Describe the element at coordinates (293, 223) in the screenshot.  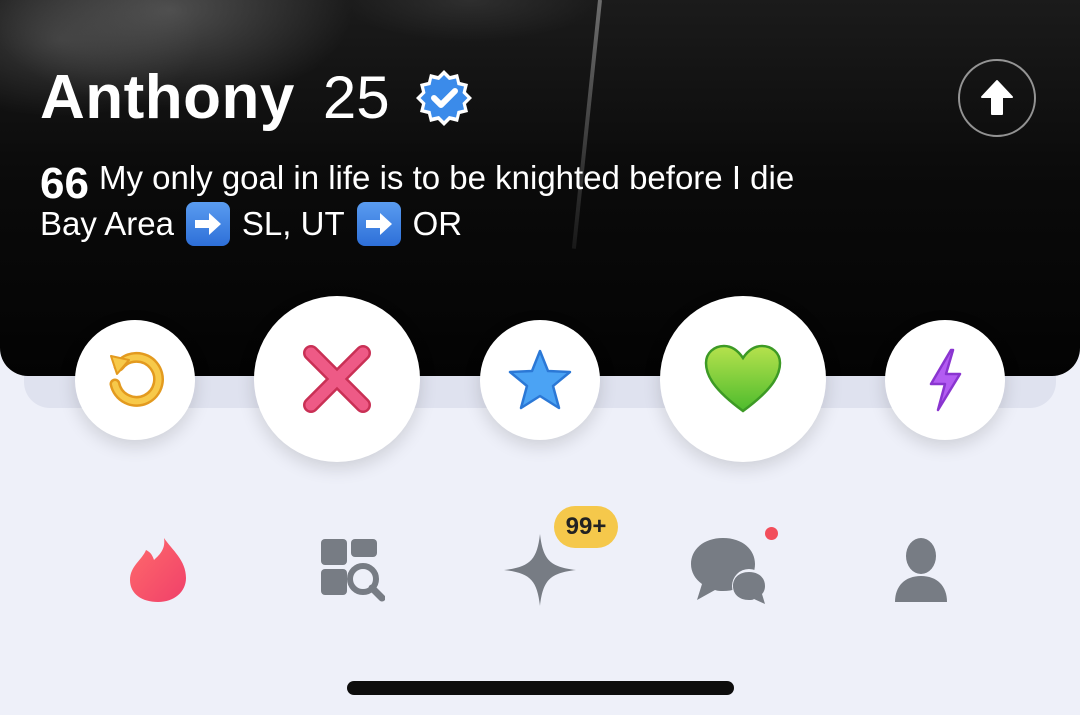
I see `bio-location-2: SL, UT` at that location.